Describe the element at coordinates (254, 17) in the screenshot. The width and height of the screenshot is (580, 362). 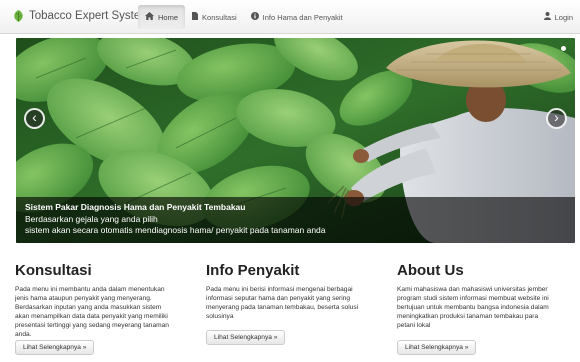
I see `info-icon` at that location.